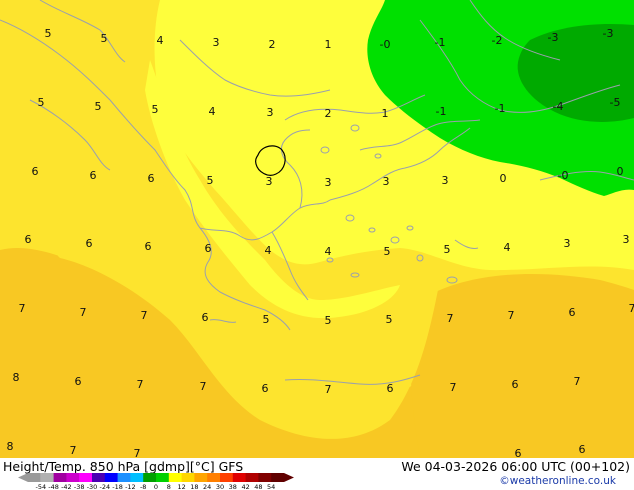 This screenshot has width=634, height=490. I want to click on color-scale-tick-label: 12, so click(181, 486).